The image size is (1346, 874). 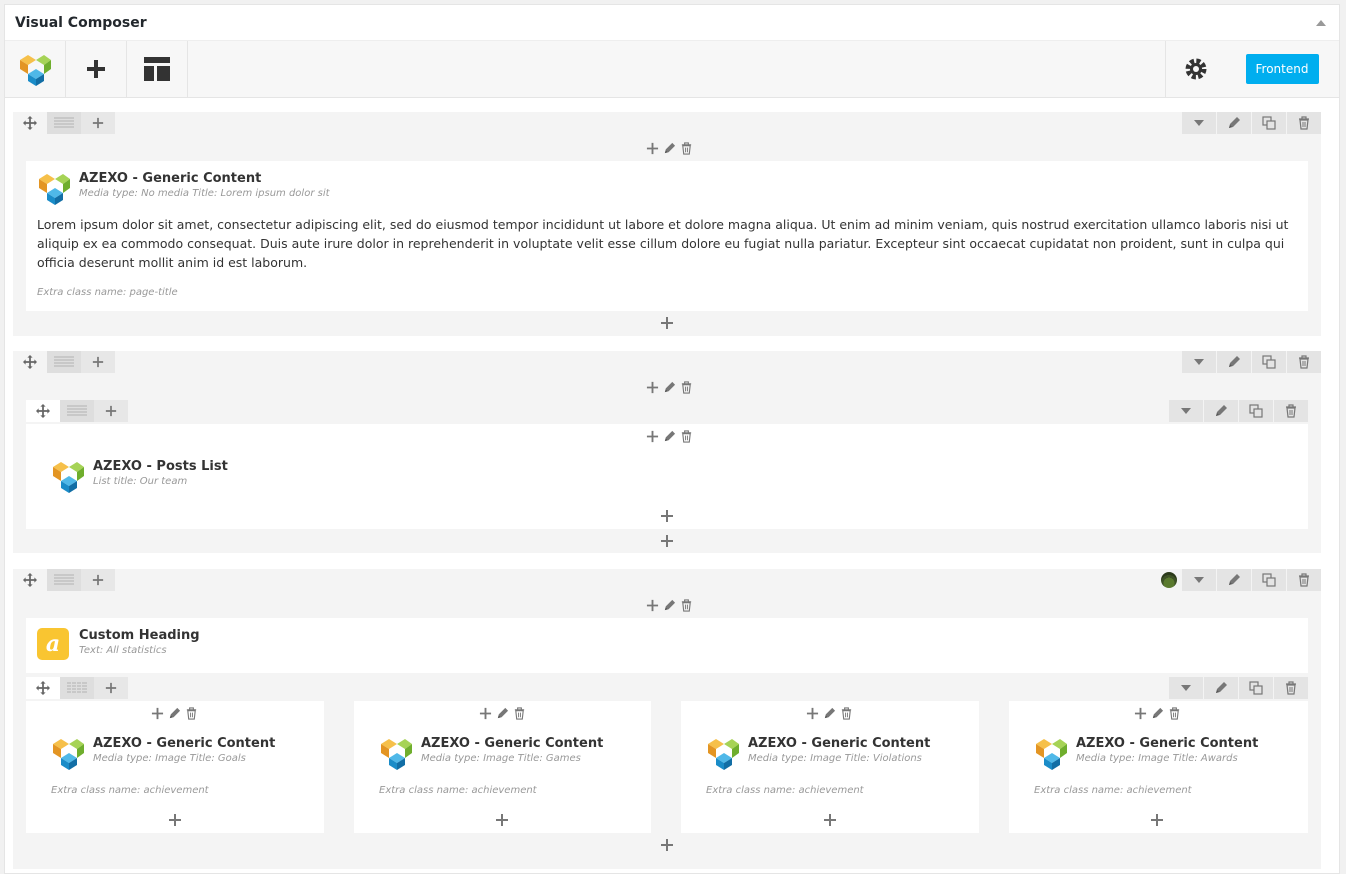 What do you see at coordinates (1321, 23) in the screenshot?
I see `collapse-icon` at bounding box center [1321, 23].